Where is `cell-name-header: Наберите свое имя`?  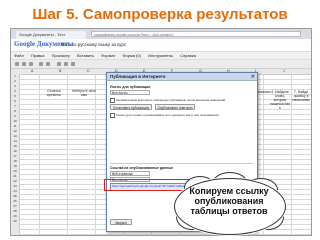
cell-name-header: Наберите свое имя is located at coordinates (84, 93).